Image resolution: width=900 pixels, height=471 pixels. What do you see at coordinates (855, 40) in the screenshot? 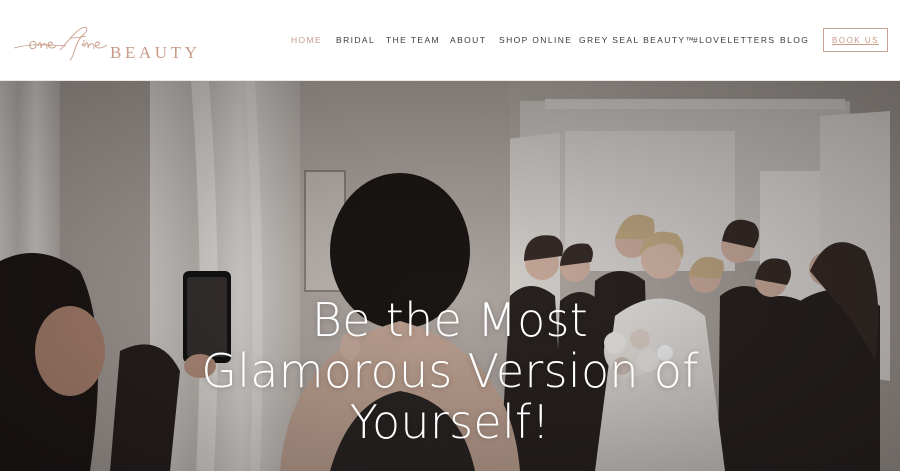
I see `book-us-button: BOOK US` at bounding box center [855, 40].